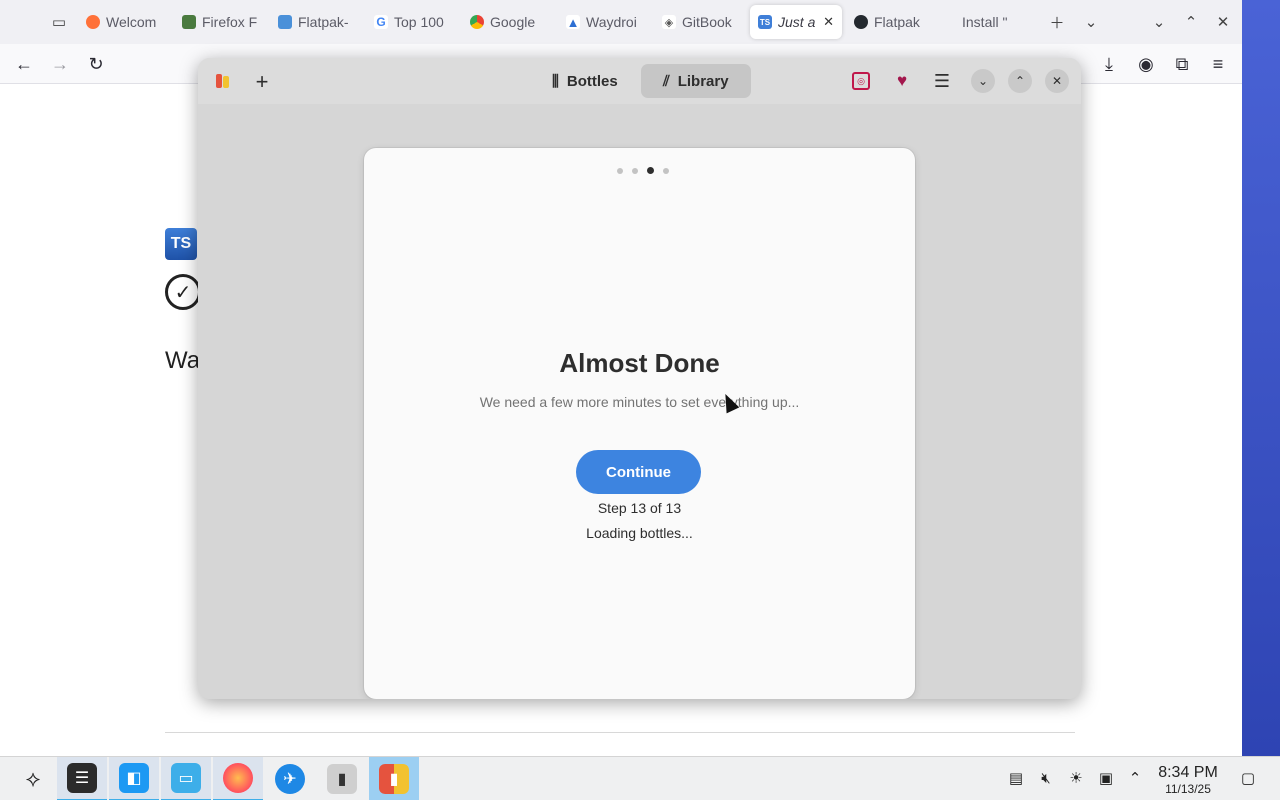  I want to click on tab-title: Firefox F, so click(230, 22).